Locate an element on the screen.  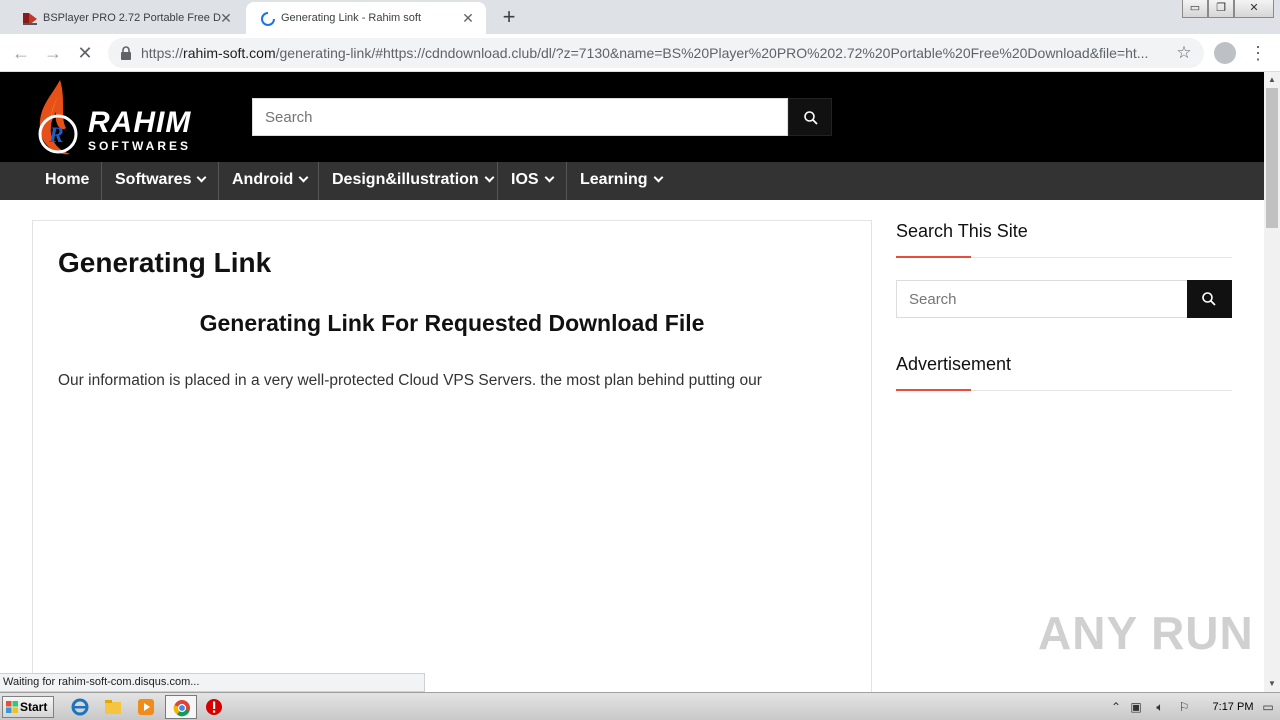
sidebar-search-title: Search This Site is located at coordinates (962, 231).